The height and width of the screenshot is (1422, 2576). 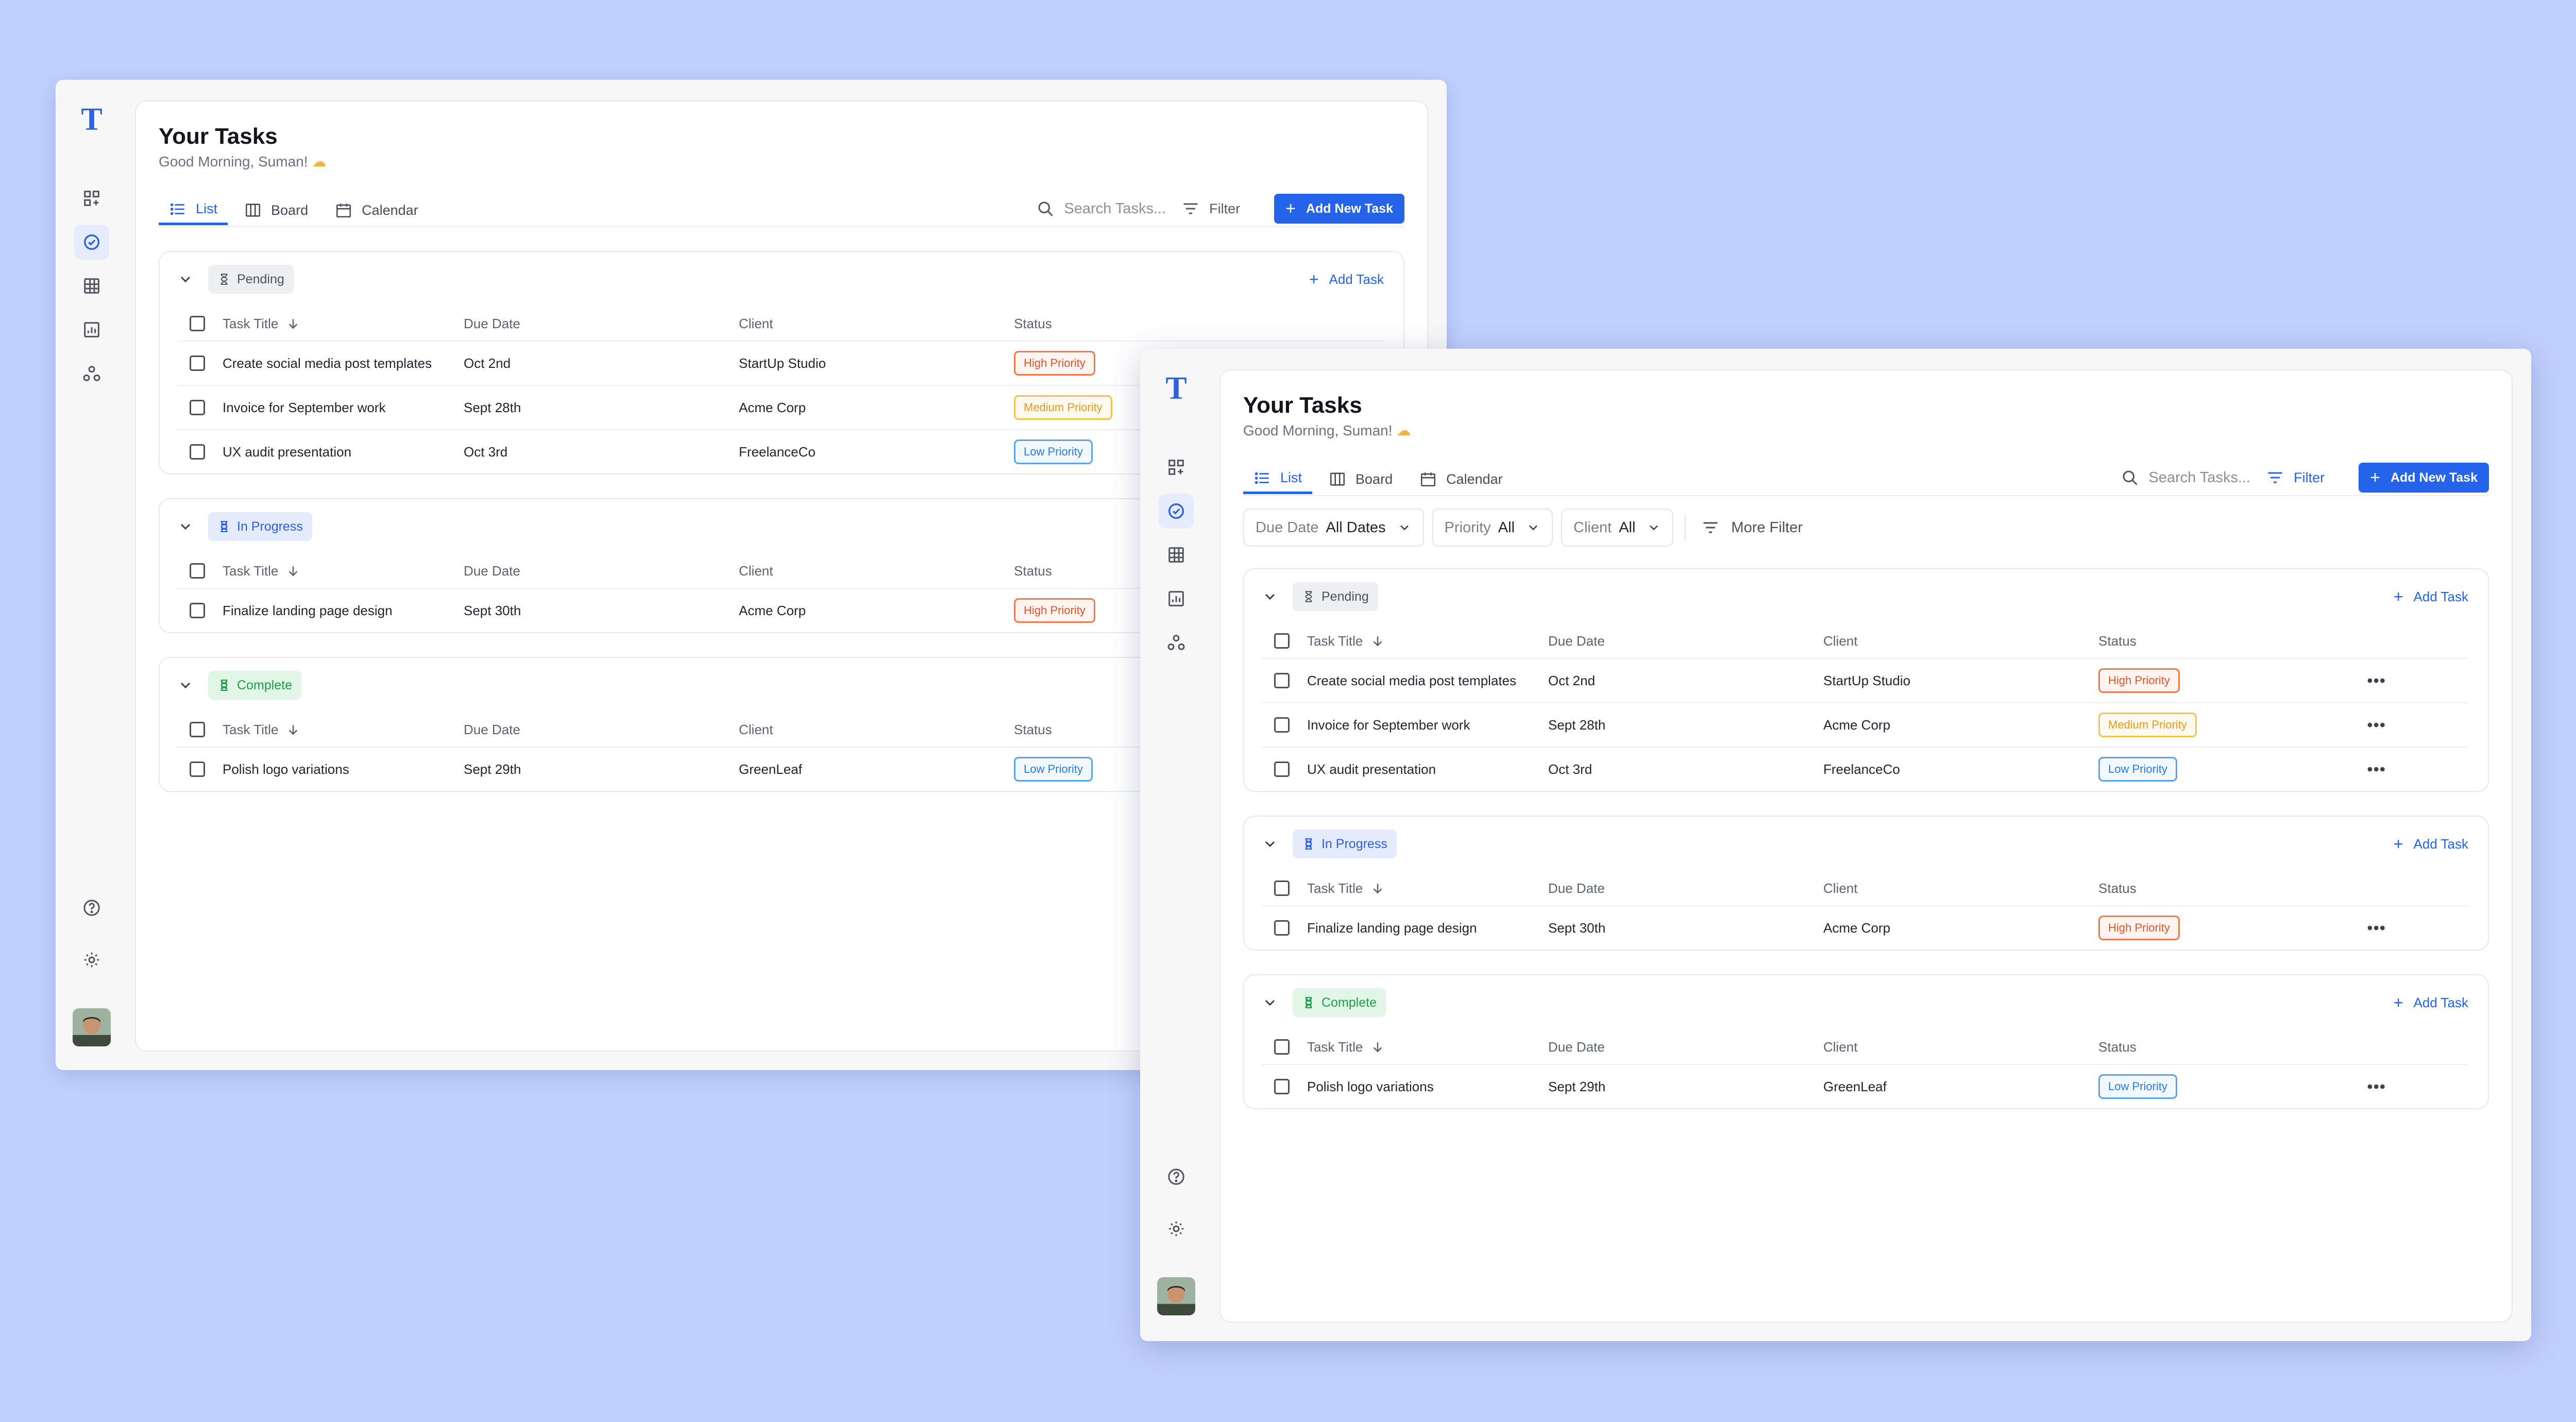 What do you see at coordinates (92, 120) in the screenshot?
I see `app-logo: T` at bounding box center [92, 120].